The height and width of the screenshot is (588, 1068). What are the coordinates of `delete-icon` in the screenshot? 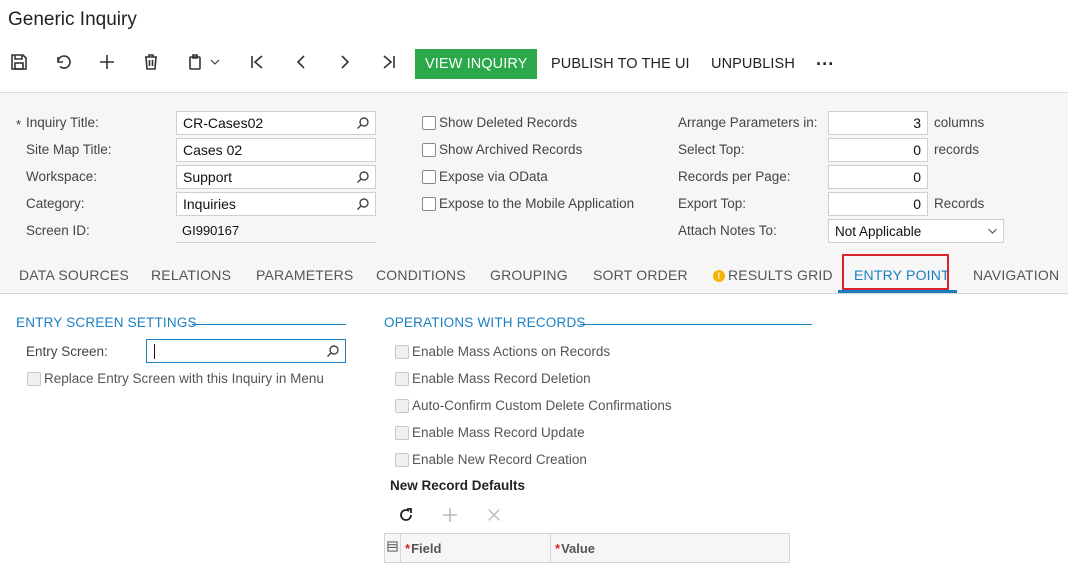 It's located at (151, 62).